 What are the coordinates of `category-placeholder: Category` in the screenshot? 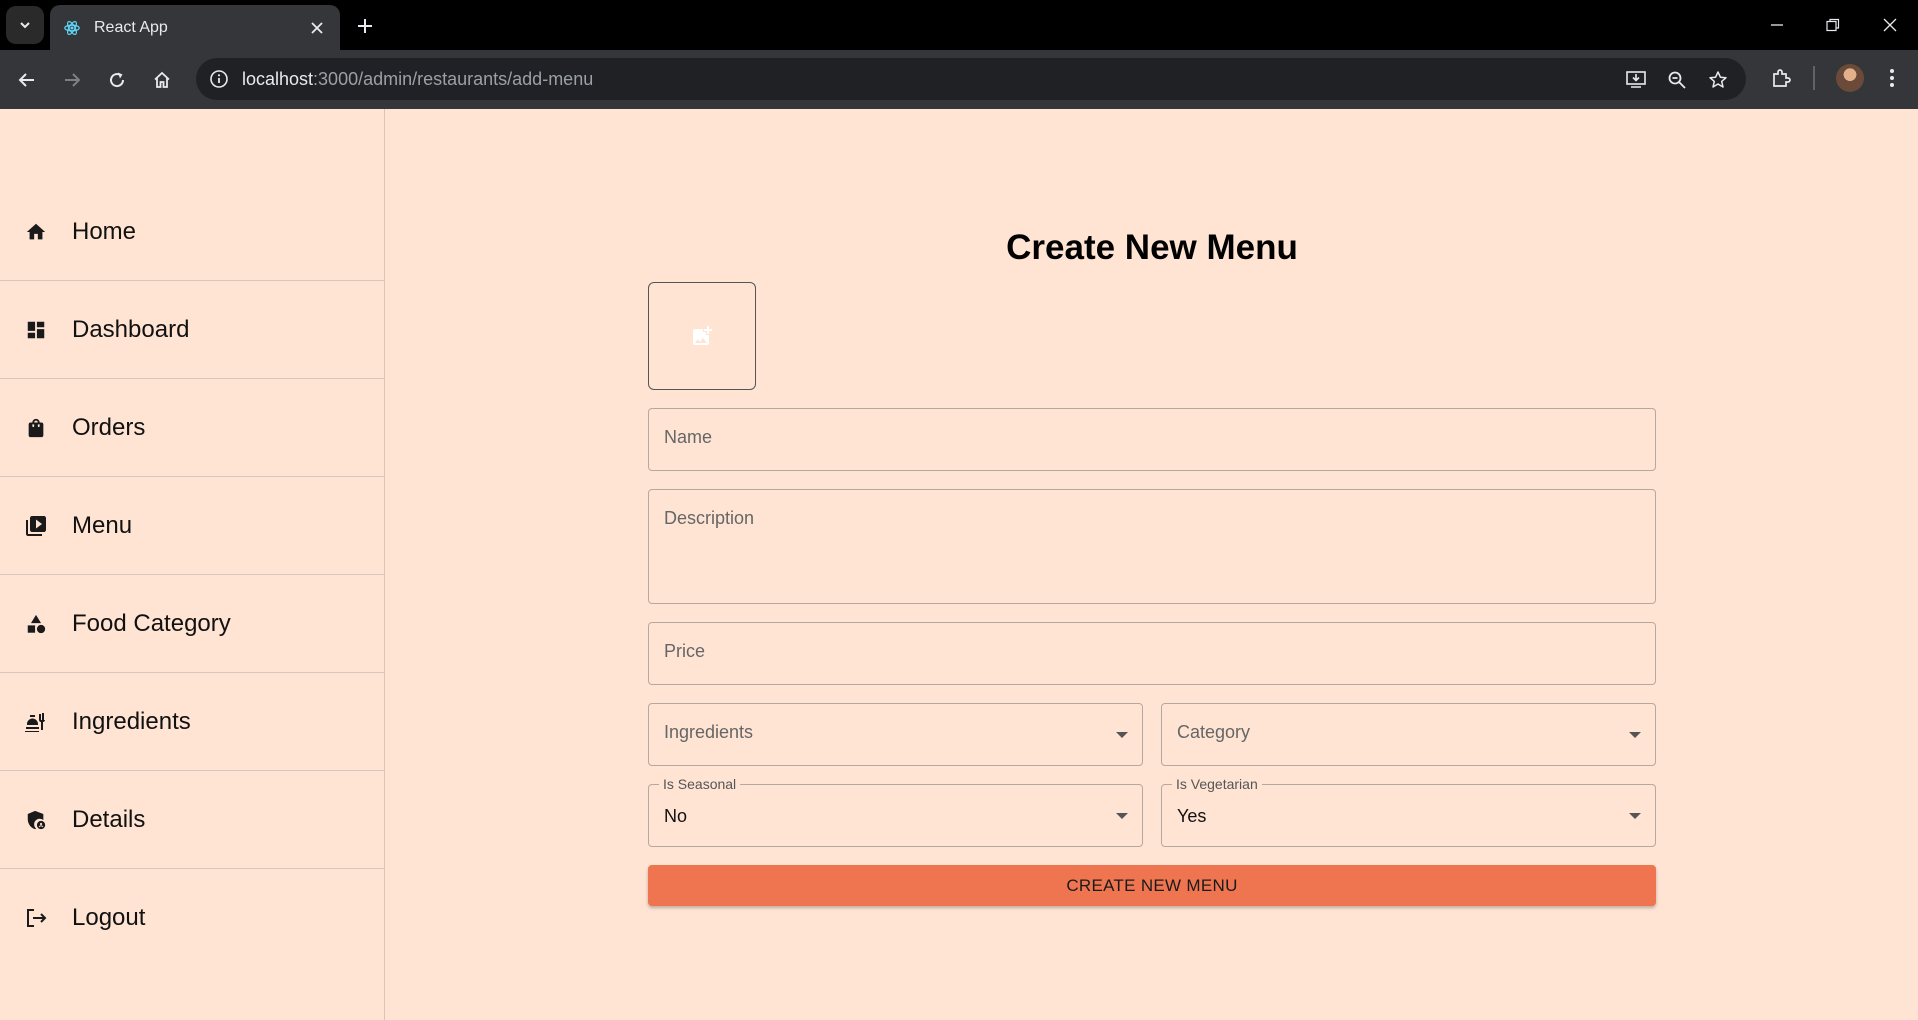 It's located at (1214, 732).